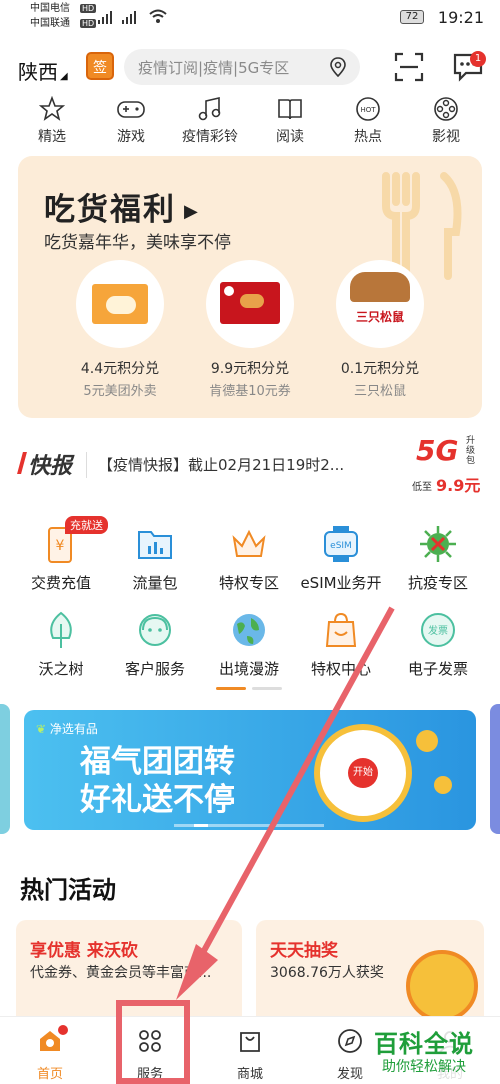 The height and width of the screenshot is (1084, 500). I want to click on tab-label: 首页, so click(49, 1074).